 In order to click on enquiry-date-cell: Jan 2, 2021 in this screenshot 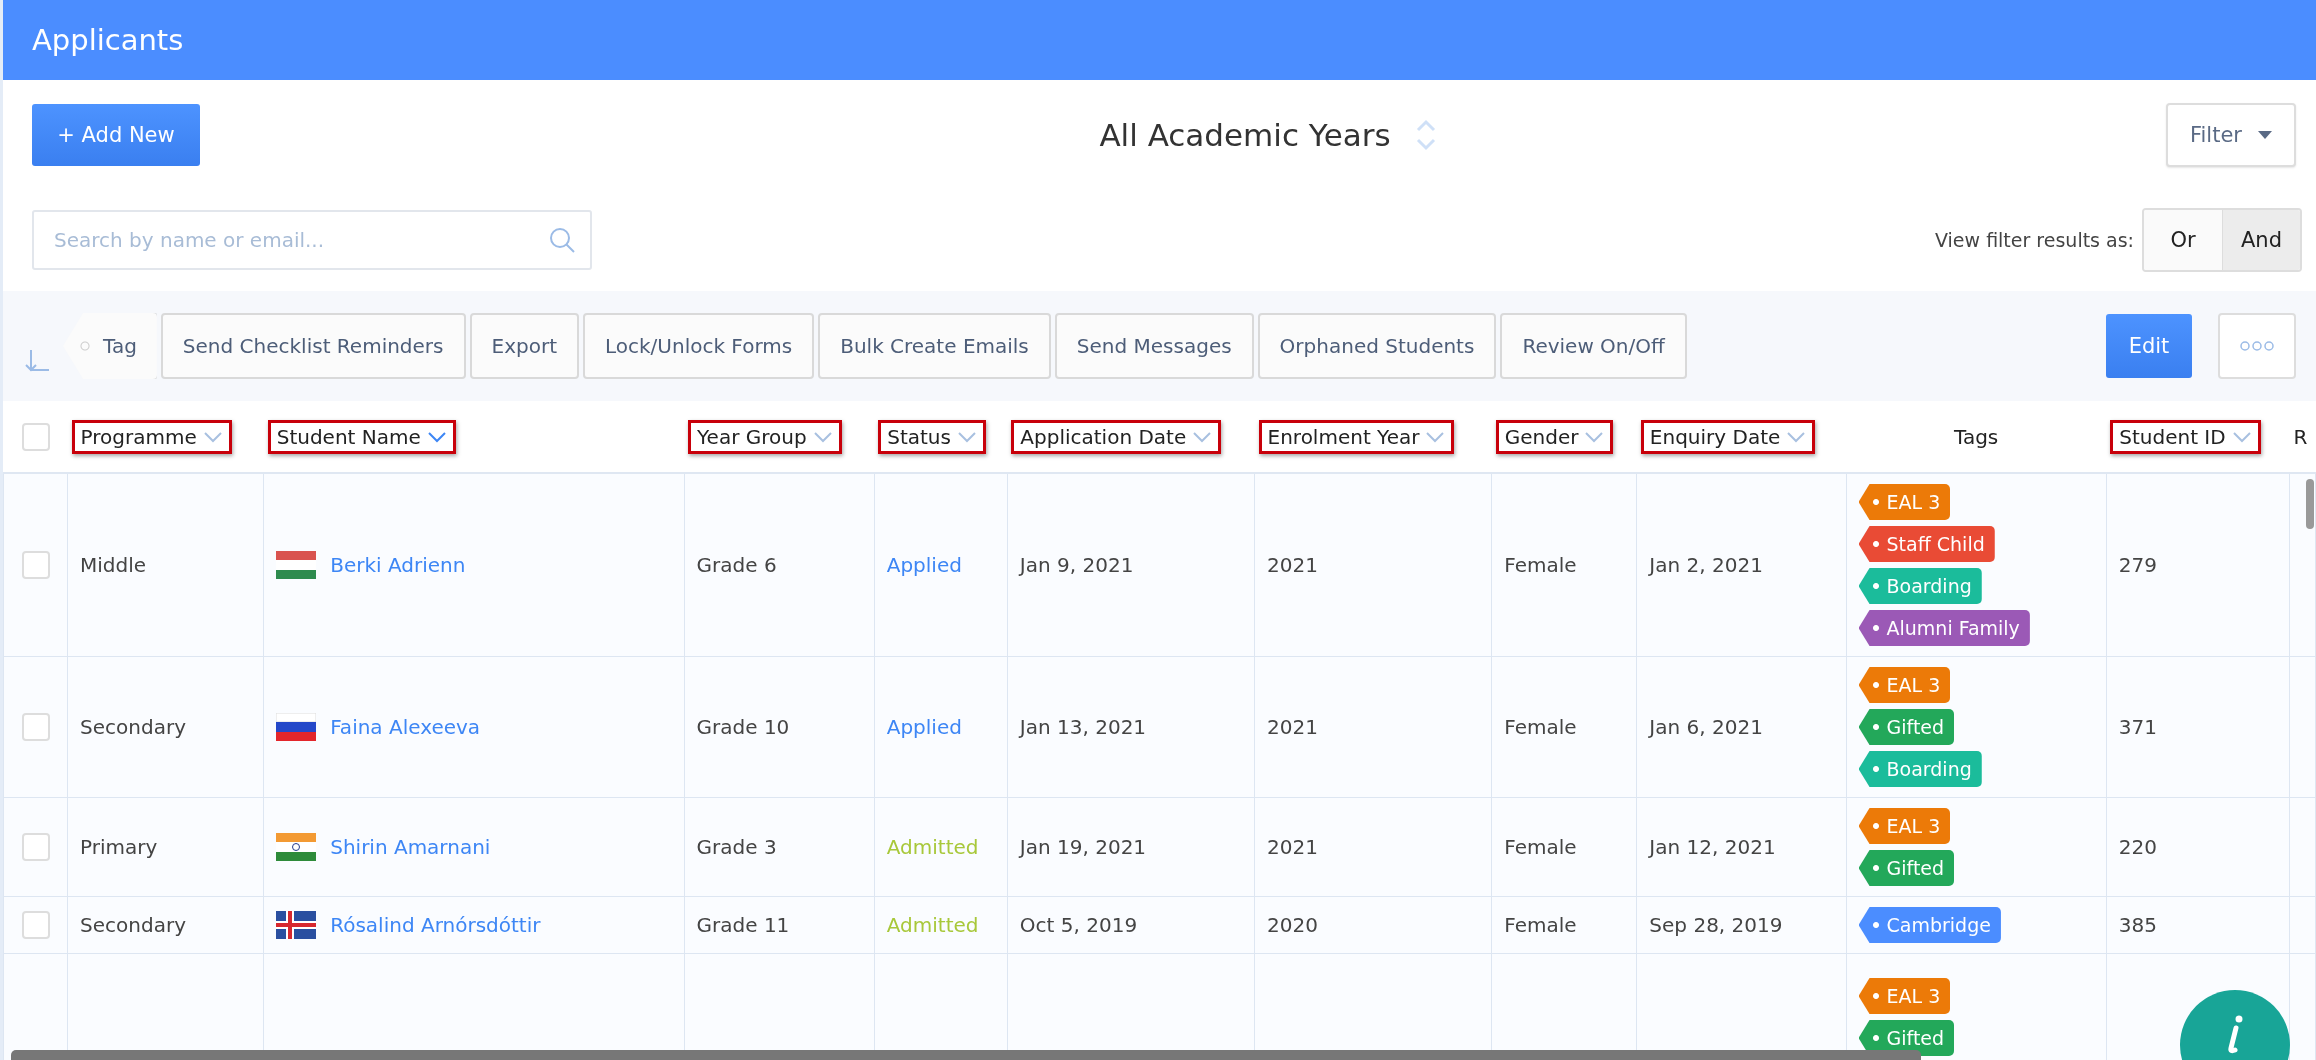, I will do `click(1706, 565)`.